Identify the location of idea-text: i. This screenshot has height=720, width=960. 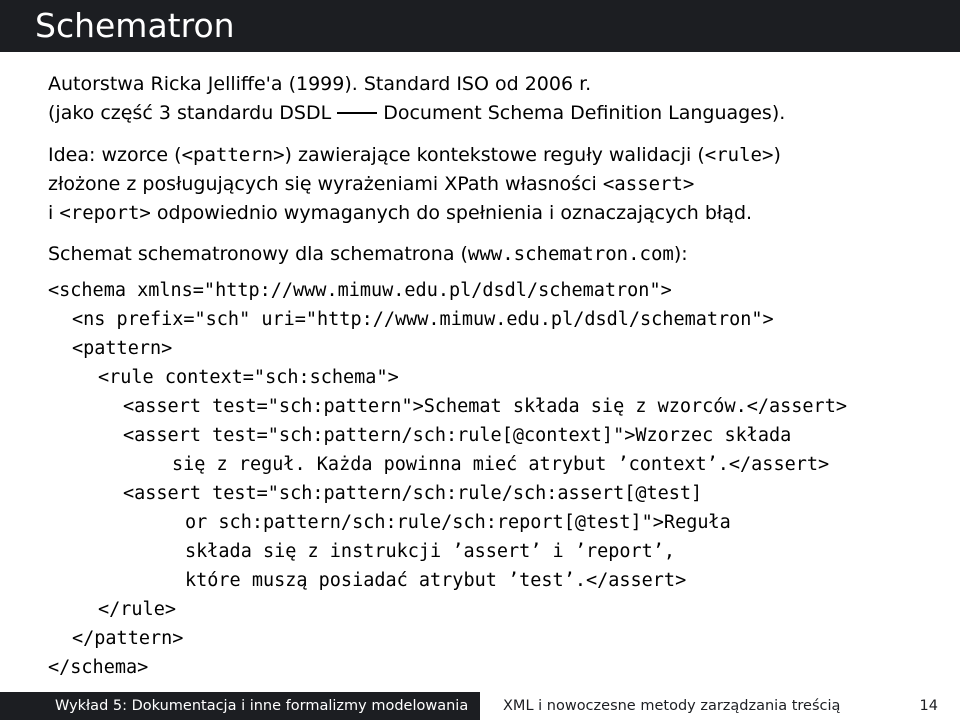
(54, 213).